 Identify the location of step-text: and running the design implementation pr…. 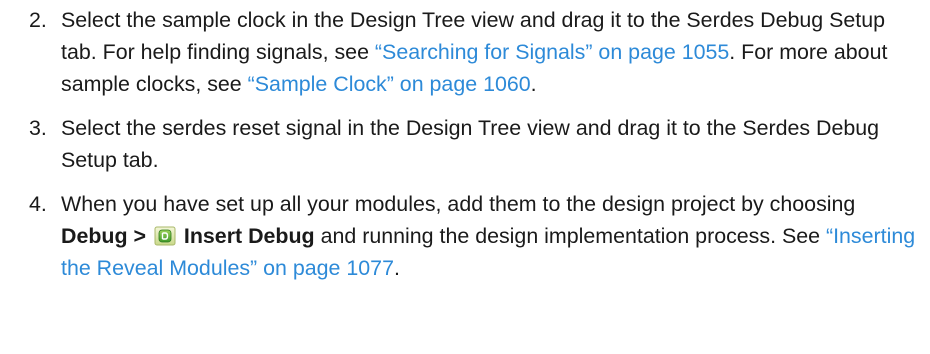
(570, 236).